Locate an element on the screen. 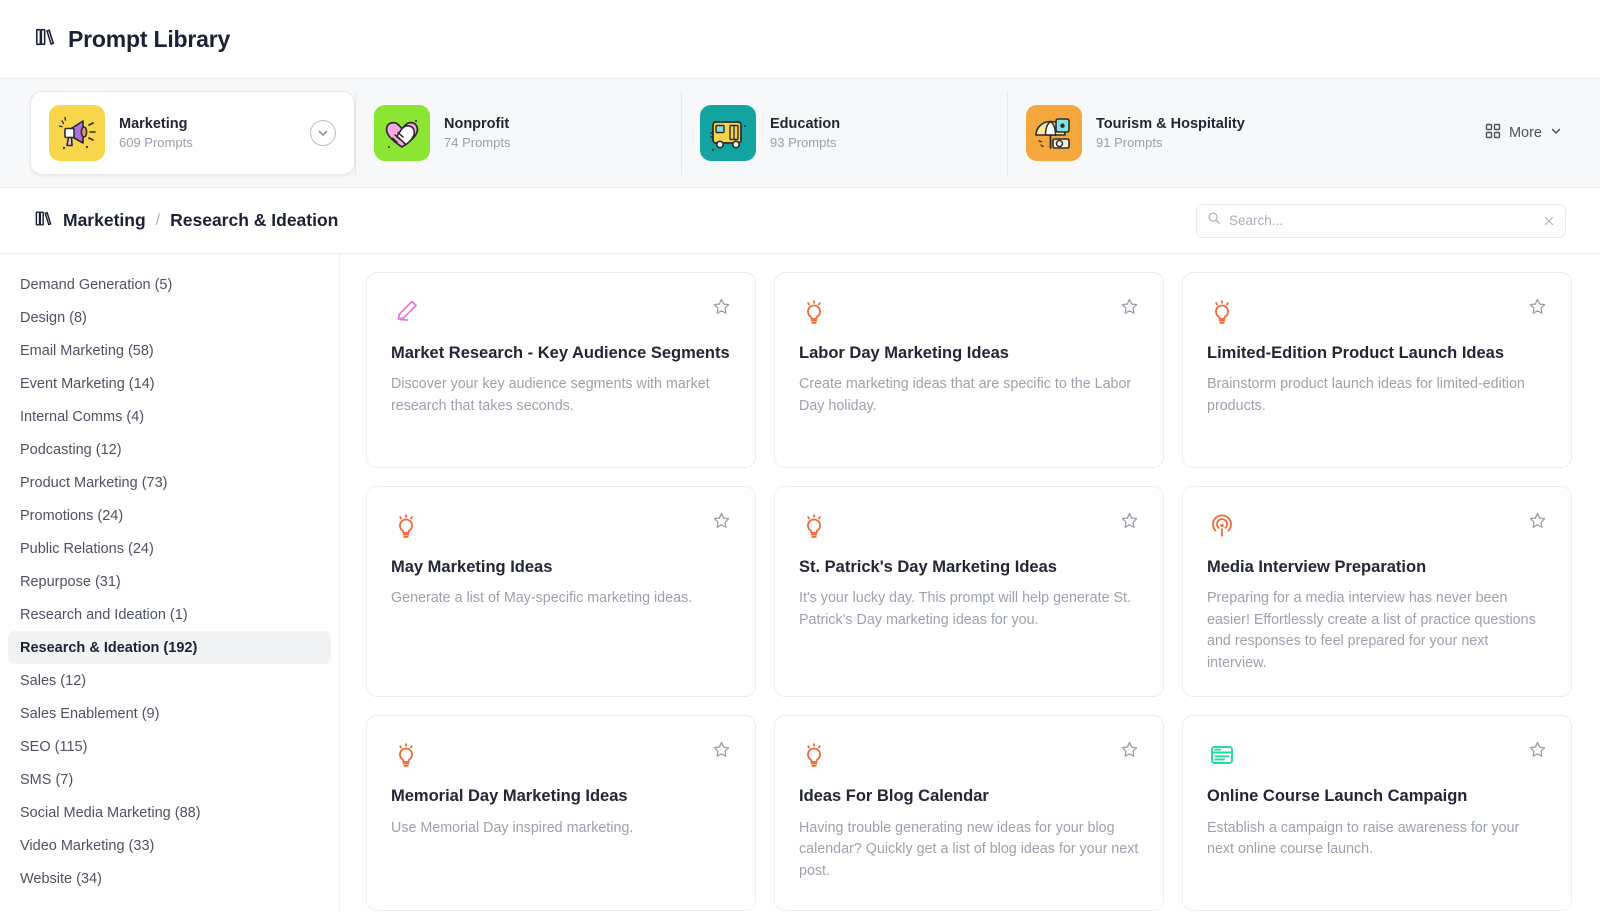  grid-icon is located at coordinates (1493, 133).